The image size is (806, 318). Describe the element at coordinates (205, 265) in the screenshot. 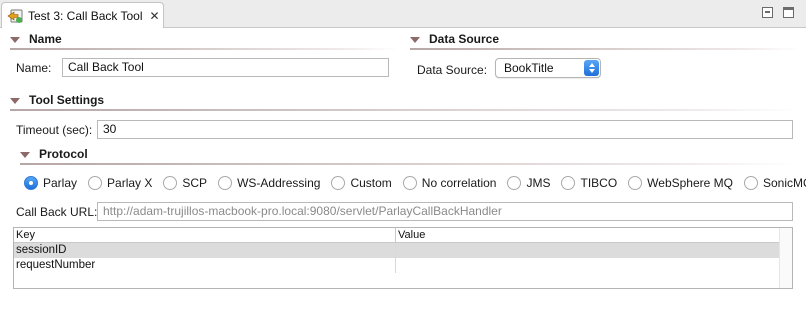

I see `table-cell-key: requestNumber` at that location.